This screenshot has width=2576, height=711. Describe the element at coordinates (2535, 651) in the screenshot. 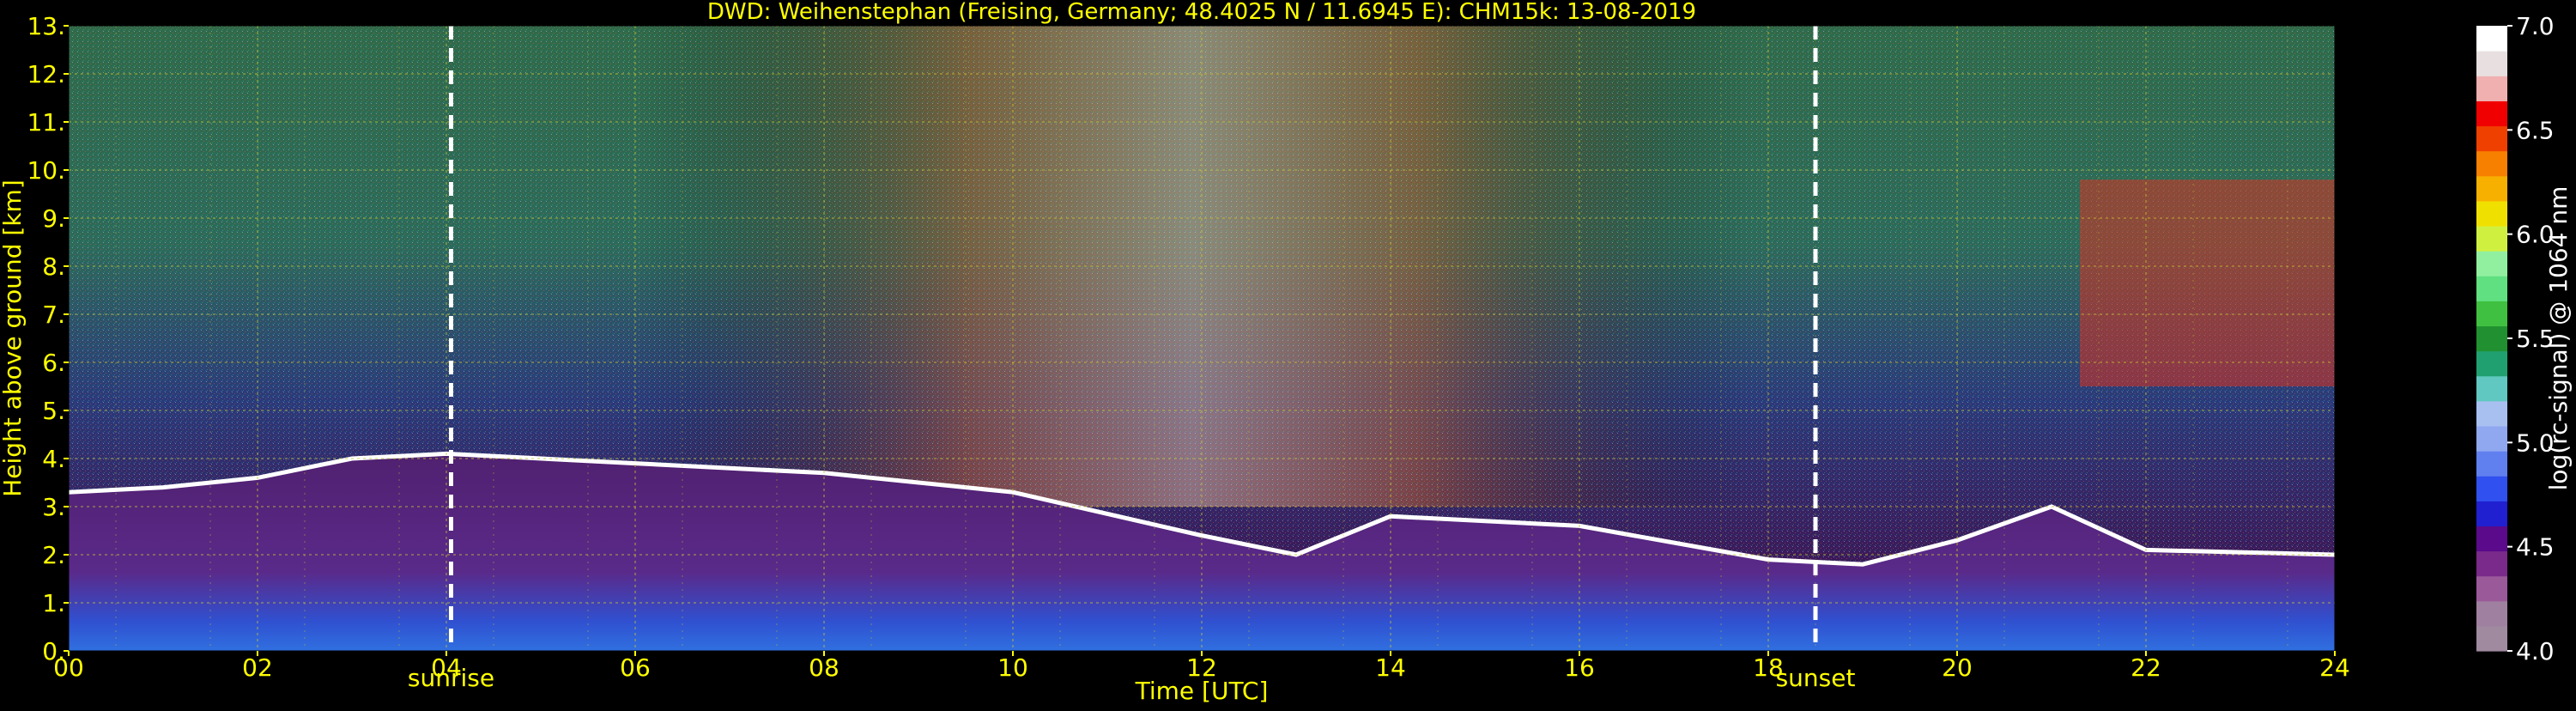

I see `colorbar-tick-label: 4.0` at that location.